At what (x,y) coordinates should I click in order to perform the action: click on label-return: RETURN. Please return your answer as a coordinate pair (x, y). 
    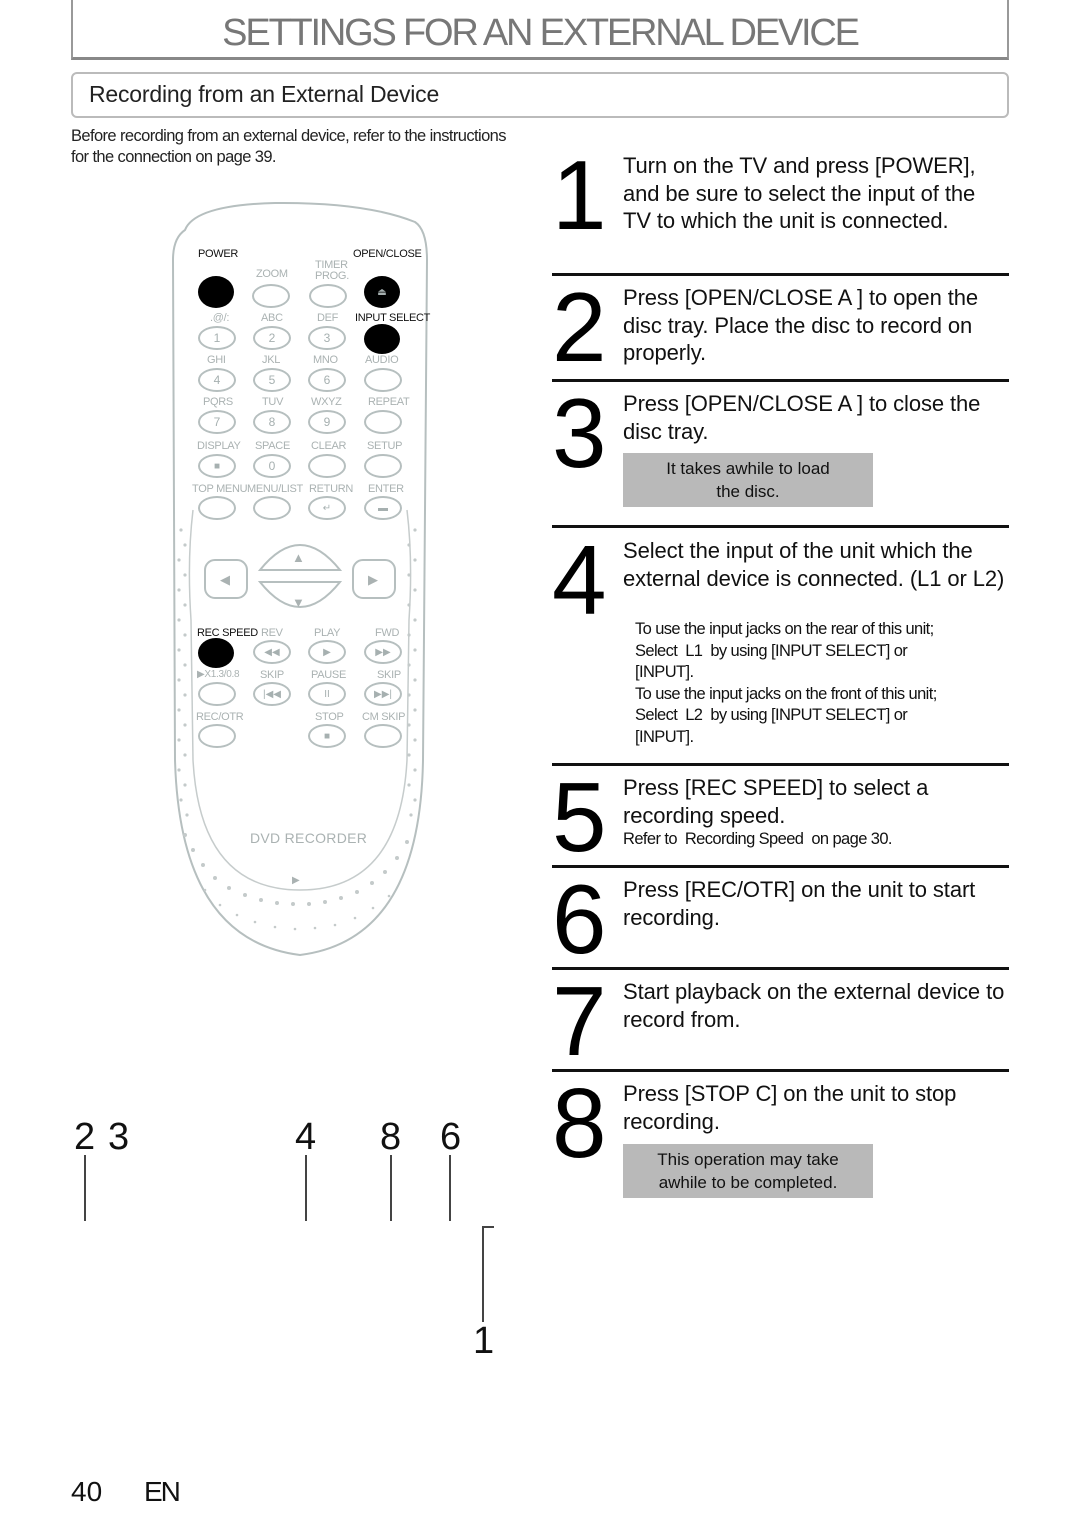
    Looking at the image, I should click on (331, 489).